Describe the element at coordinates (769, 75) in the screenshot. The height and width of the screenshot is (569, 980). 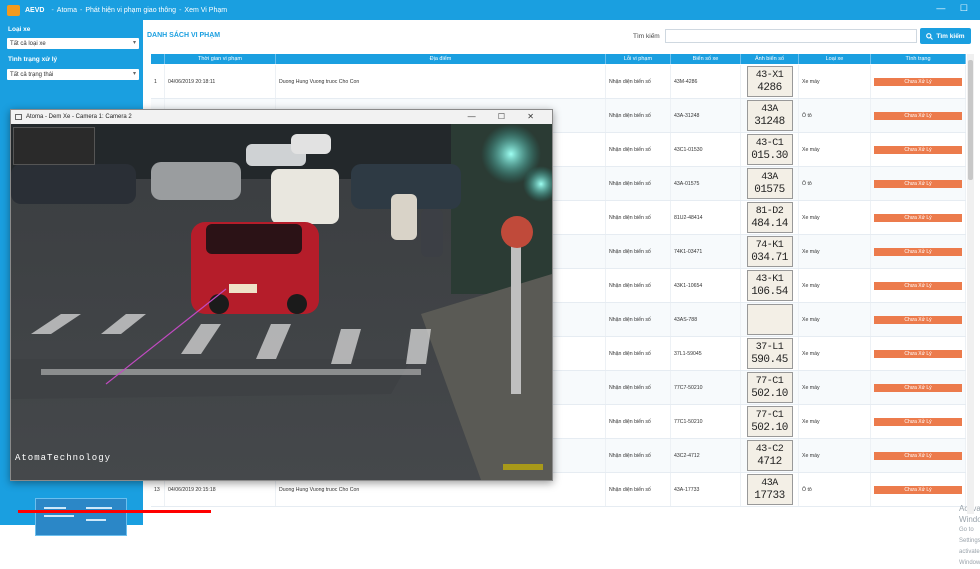
I see `plate-image-top: 43-X1` at that location.